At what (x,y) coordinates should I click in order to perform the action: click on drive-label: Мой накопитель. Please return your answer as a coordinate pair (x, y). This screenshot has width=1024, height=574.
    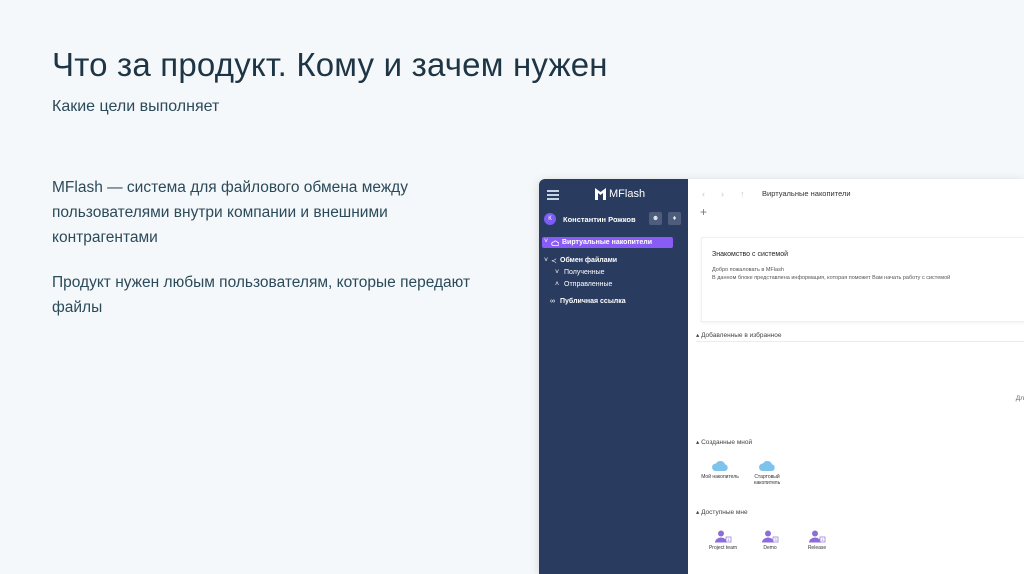
    Looking at the image, I should click on (720, 477).